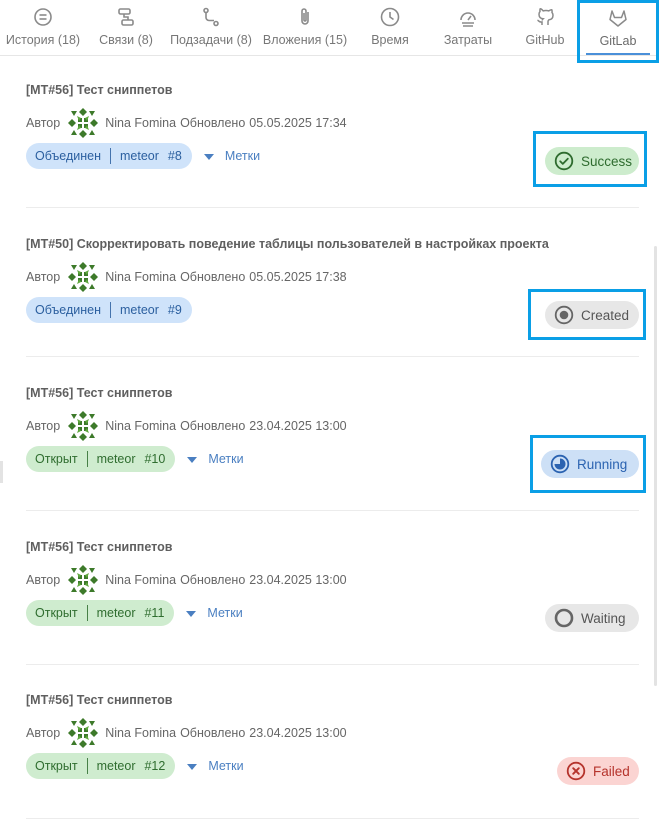 Image resolution: width=659 pixels, height=822 pixels. I want to click on state-chip: Объединен meteor #9, so click(109, 310).